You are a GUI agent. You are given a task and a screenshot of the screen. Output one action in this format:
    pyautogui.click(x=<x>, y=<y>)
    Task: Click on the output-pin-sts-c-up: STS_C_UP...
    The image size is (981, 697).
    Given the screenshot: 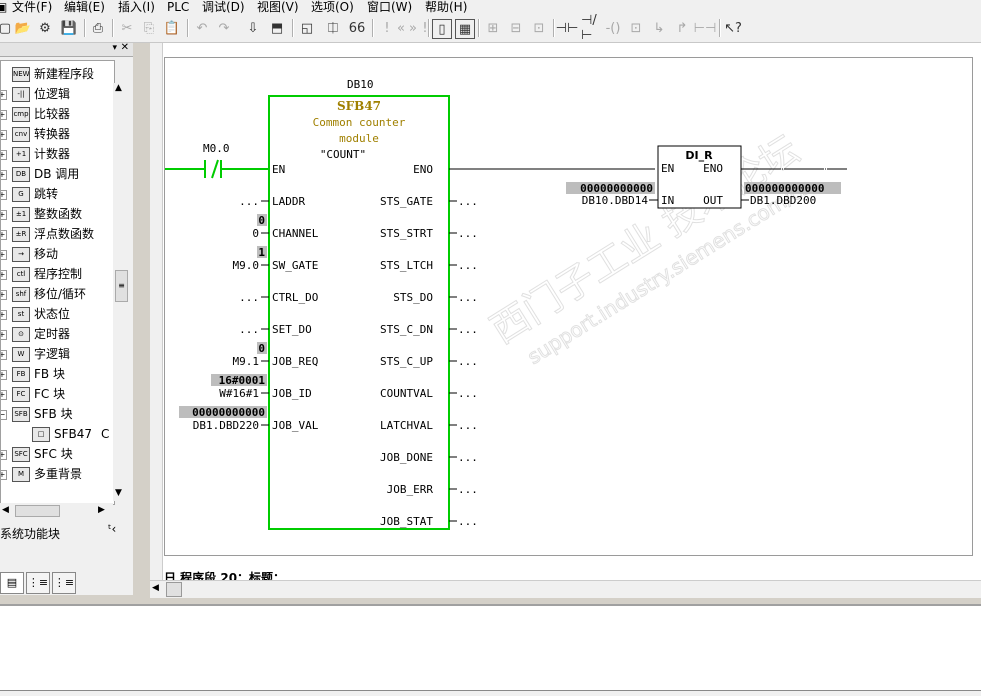 What is the action you would take?
    pyautogui.click(x=429, y=361)
    